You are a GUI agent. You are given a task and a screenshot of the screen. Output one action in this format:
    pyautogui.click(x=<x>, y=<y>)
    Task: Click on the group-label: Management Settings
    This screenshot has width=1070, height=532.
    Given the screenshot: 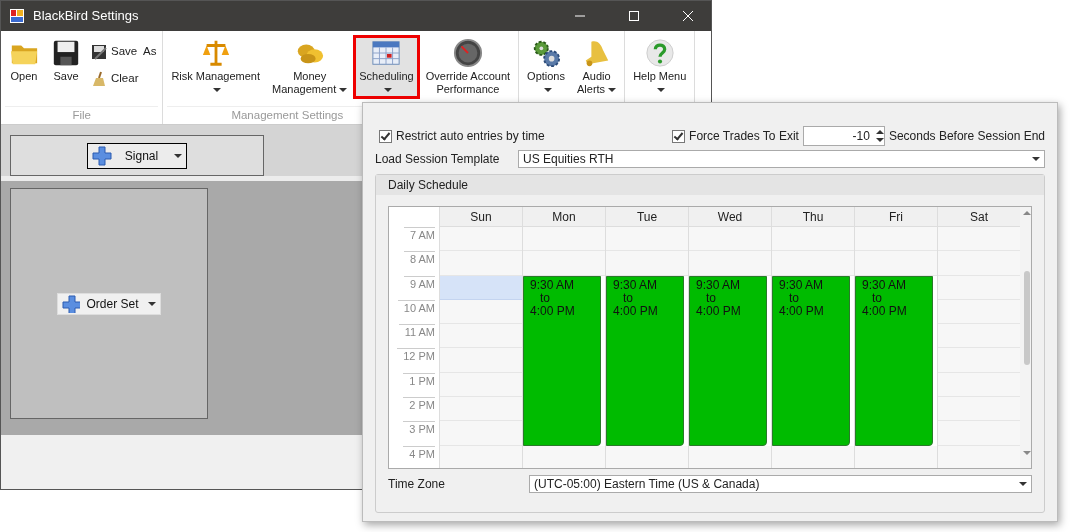 What is the action you would take?
    pyautogui.click(x=287, y=115)
    